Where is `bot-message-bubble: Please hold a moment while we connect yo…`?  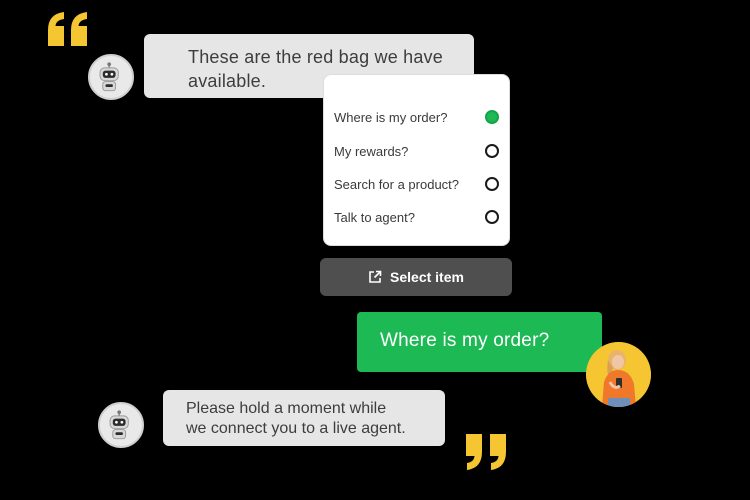
bot-message-bubble: Please hold a moment while we connect yo… is located at coordinates (304, 418).